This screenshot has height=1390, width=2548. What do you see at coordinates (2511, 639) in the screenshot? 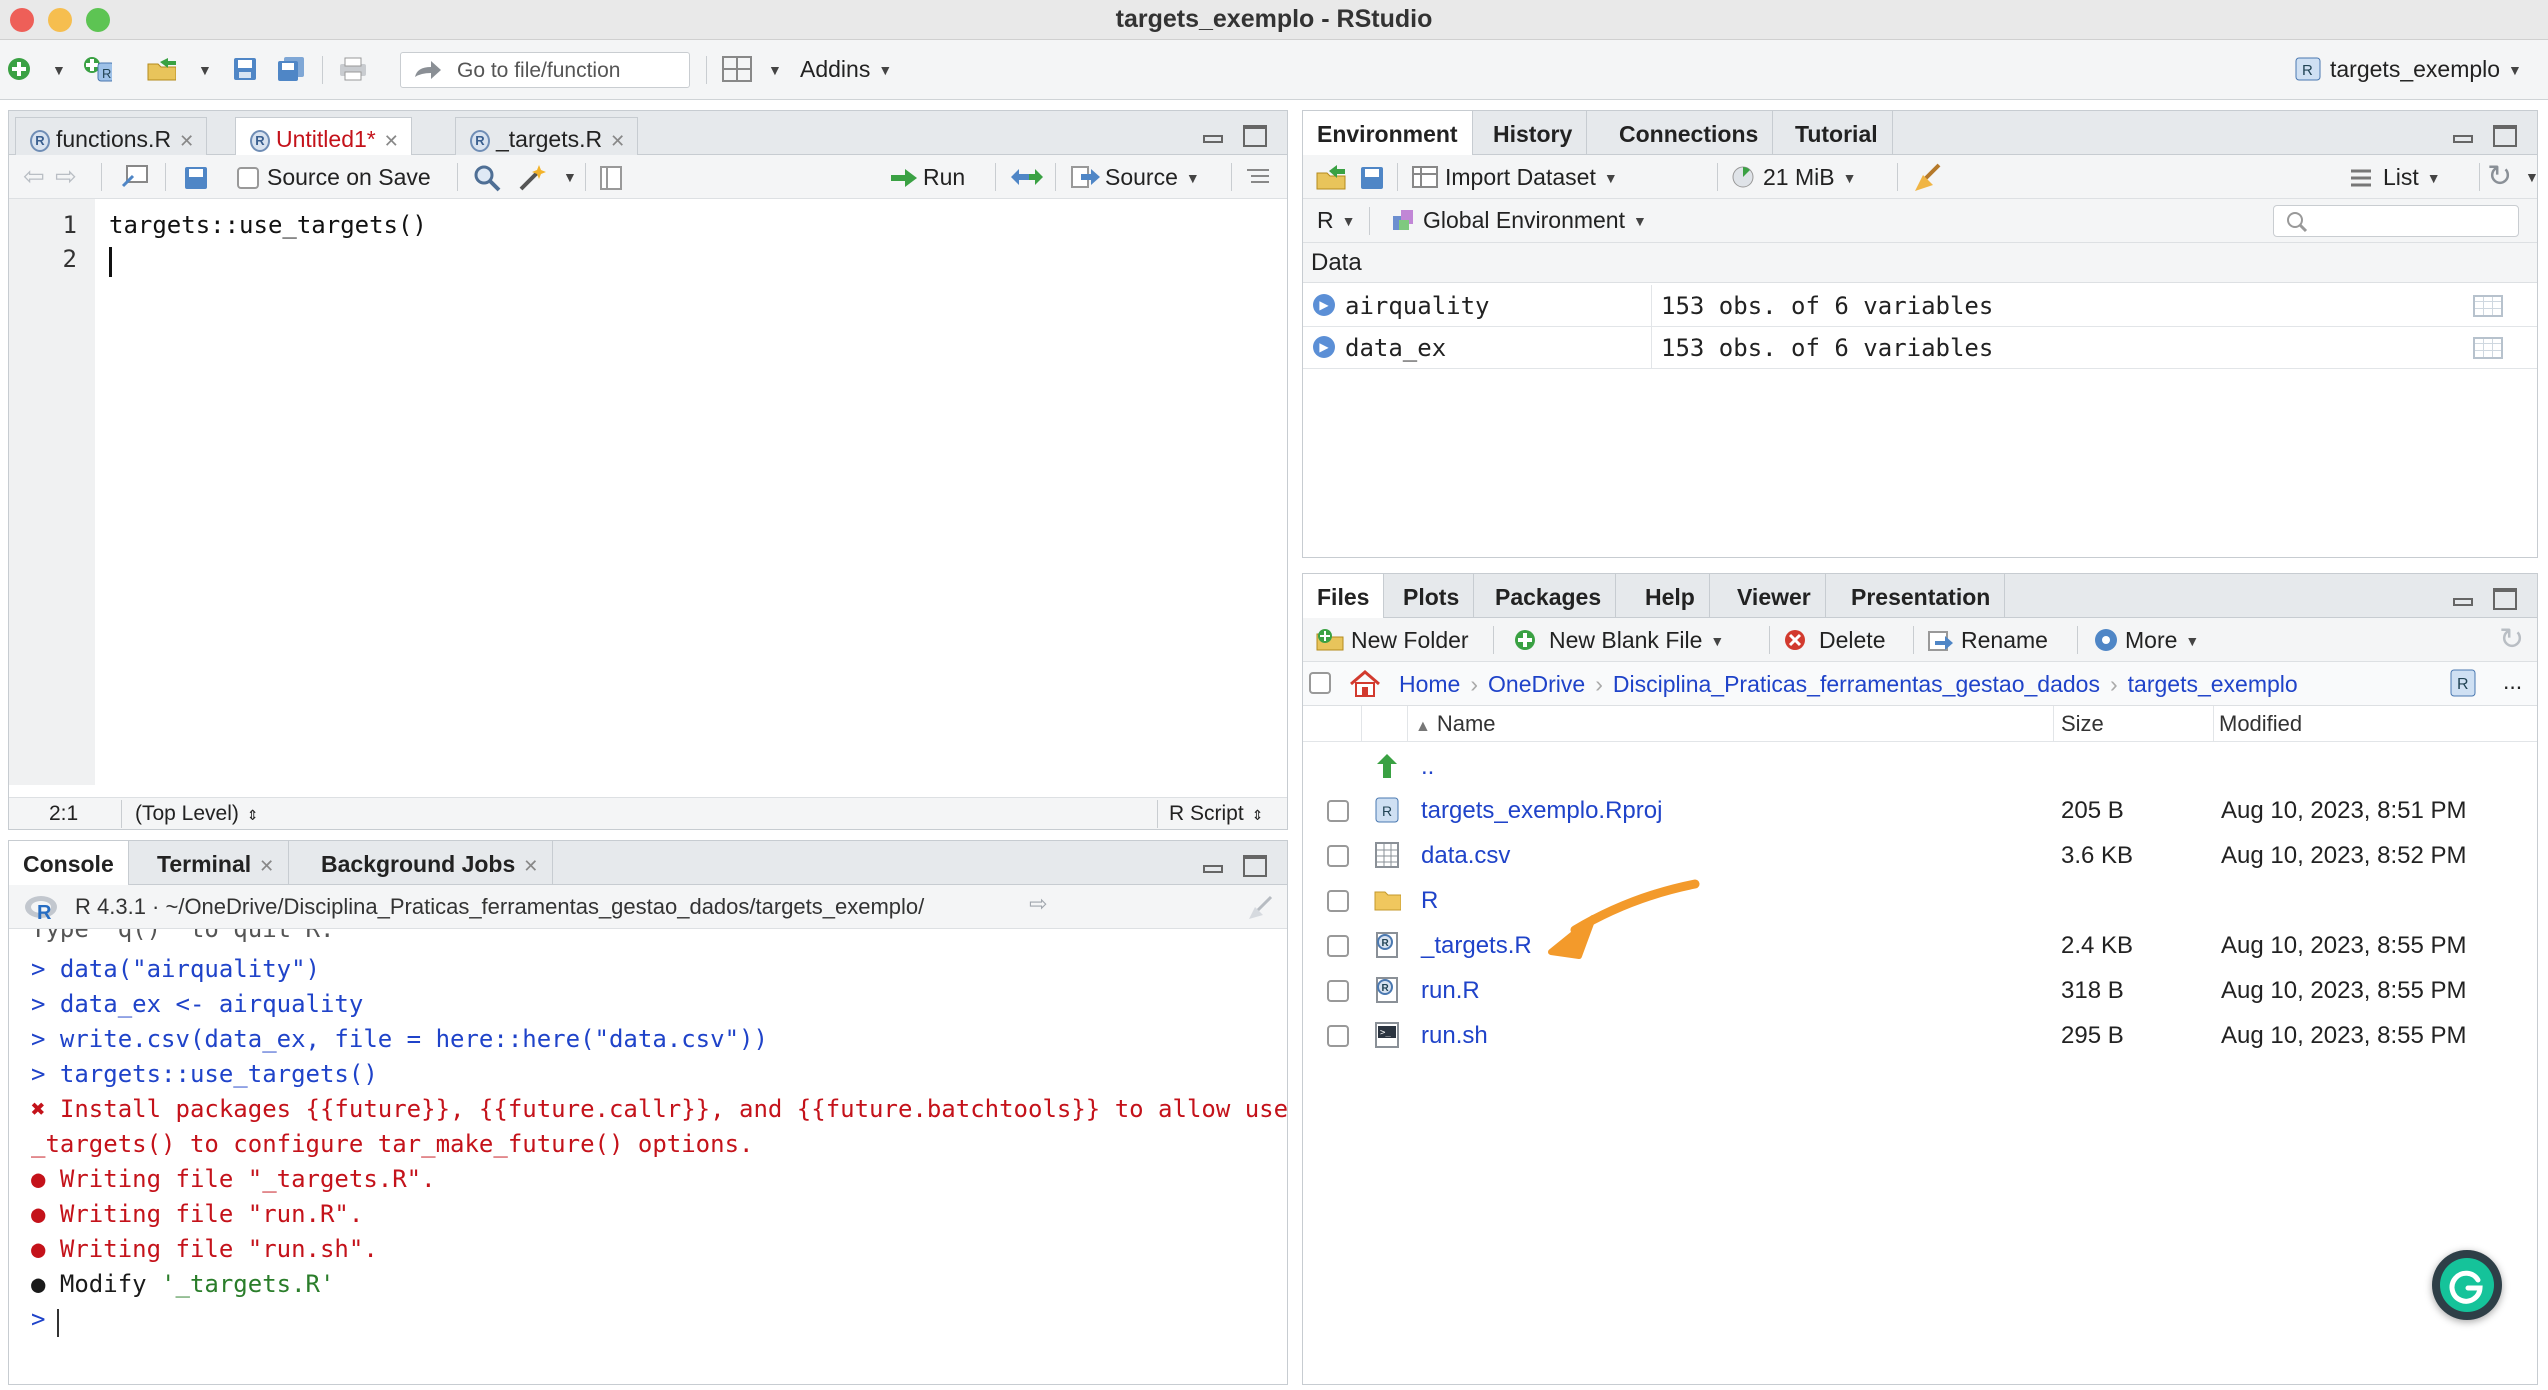
I see `refresh-files-icon: ↻` at bounding box center [2511, 639].